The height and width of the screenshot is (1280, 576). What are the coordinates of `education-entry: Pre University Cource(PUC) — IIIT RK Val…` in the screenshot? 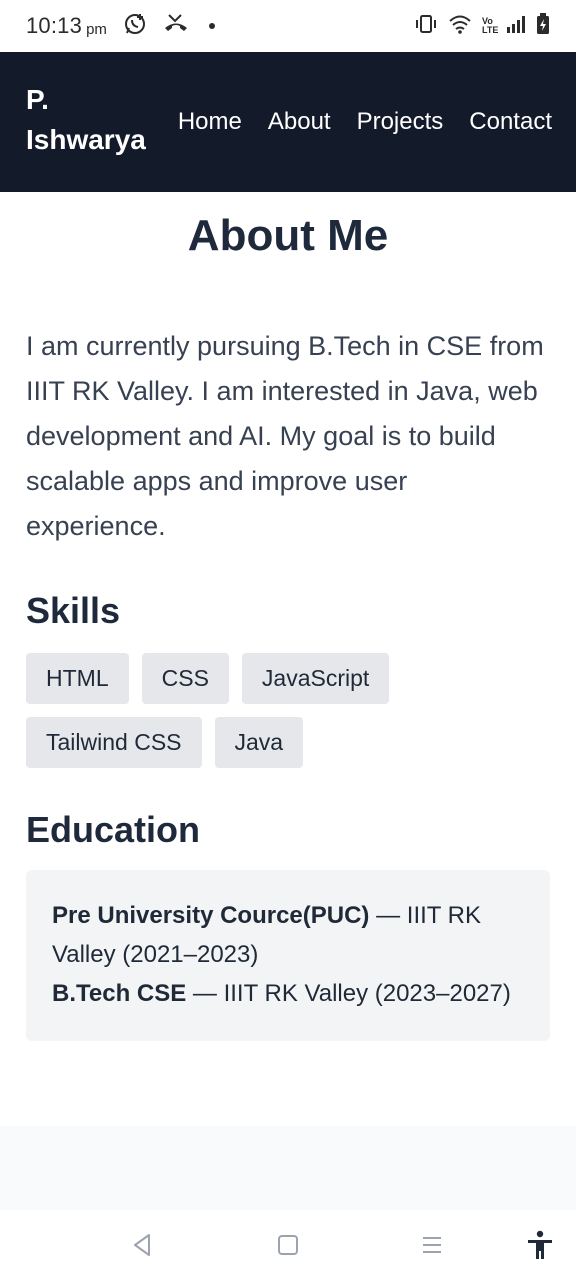 It's located at (288, 935).